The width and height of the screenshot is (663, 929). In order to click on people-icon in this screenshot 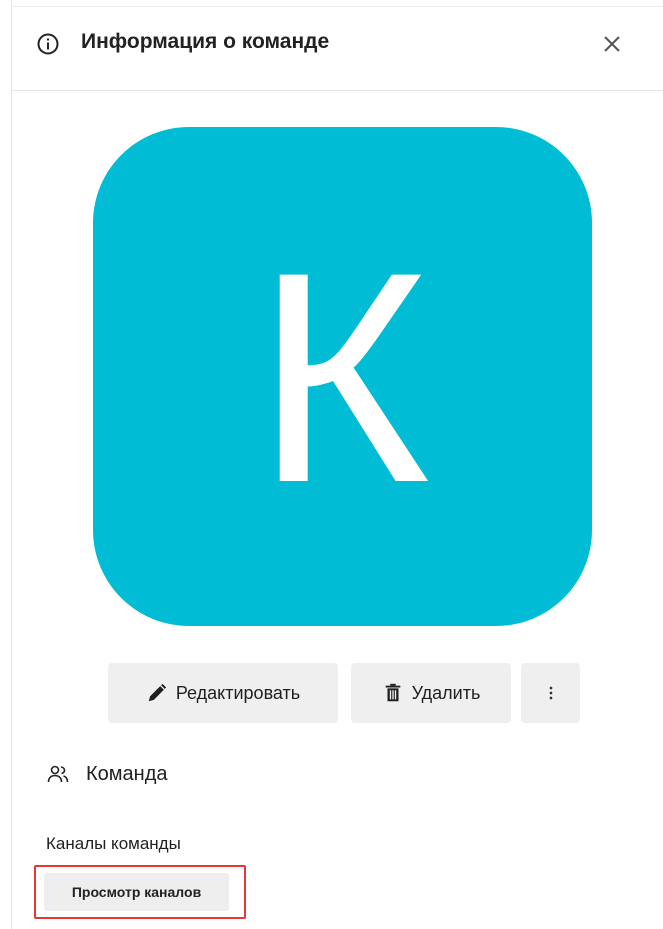, I will do `click(58, 774)`.